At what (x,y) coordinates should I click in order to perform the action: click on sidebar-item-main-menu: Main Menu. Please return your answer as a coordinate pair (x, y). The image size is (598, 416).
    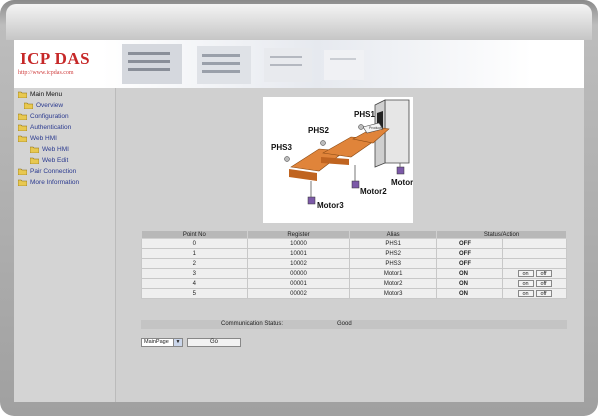
    Looking at the image, I should click on (40, 94).